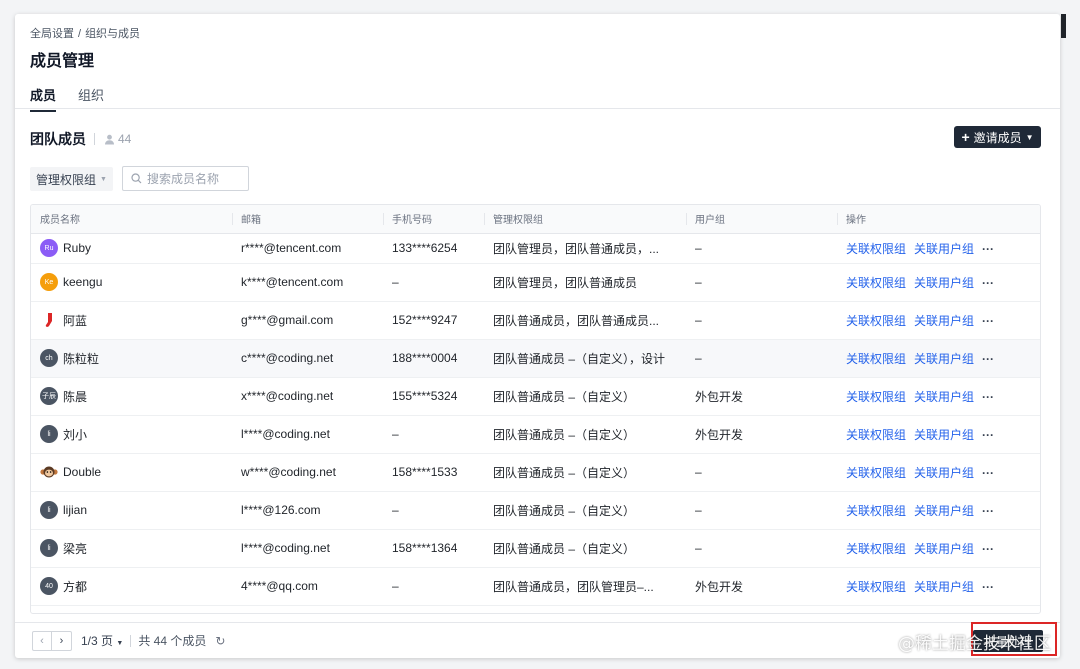 Image resolution: width=1080 pixels, height=669 pixels. I want to click on cell-name: 阿蓝, so click(131, 320).